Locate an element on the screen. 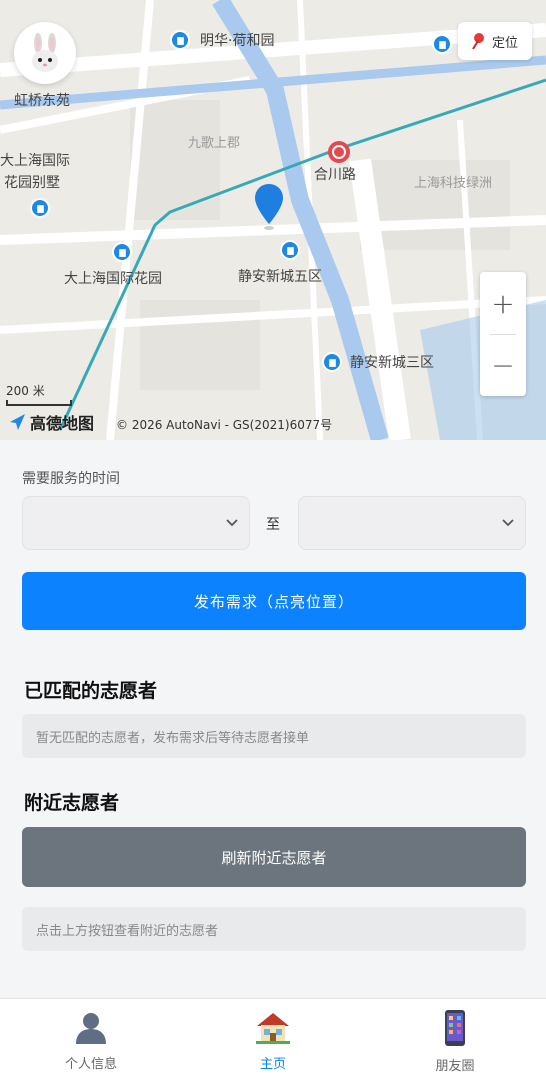 This screenshot has width=546, height=1080. matched-volunteers-title: 已匹配的志愿者 is located at coordinates (91, 691).